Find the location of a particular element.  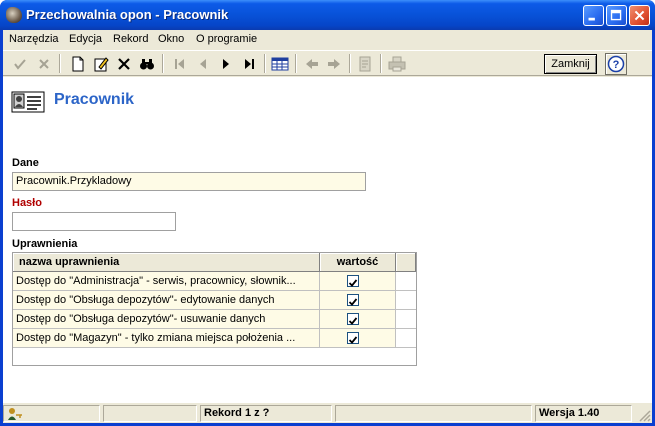

close-window-button is located at coordinates (639, 15).